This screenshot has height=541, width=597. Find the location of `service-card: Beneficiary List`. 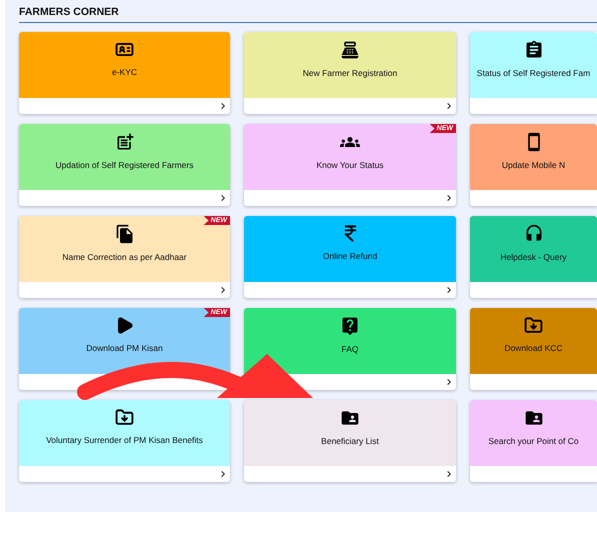

service-card: Beneficiary List is located at coordinates (350, 441).